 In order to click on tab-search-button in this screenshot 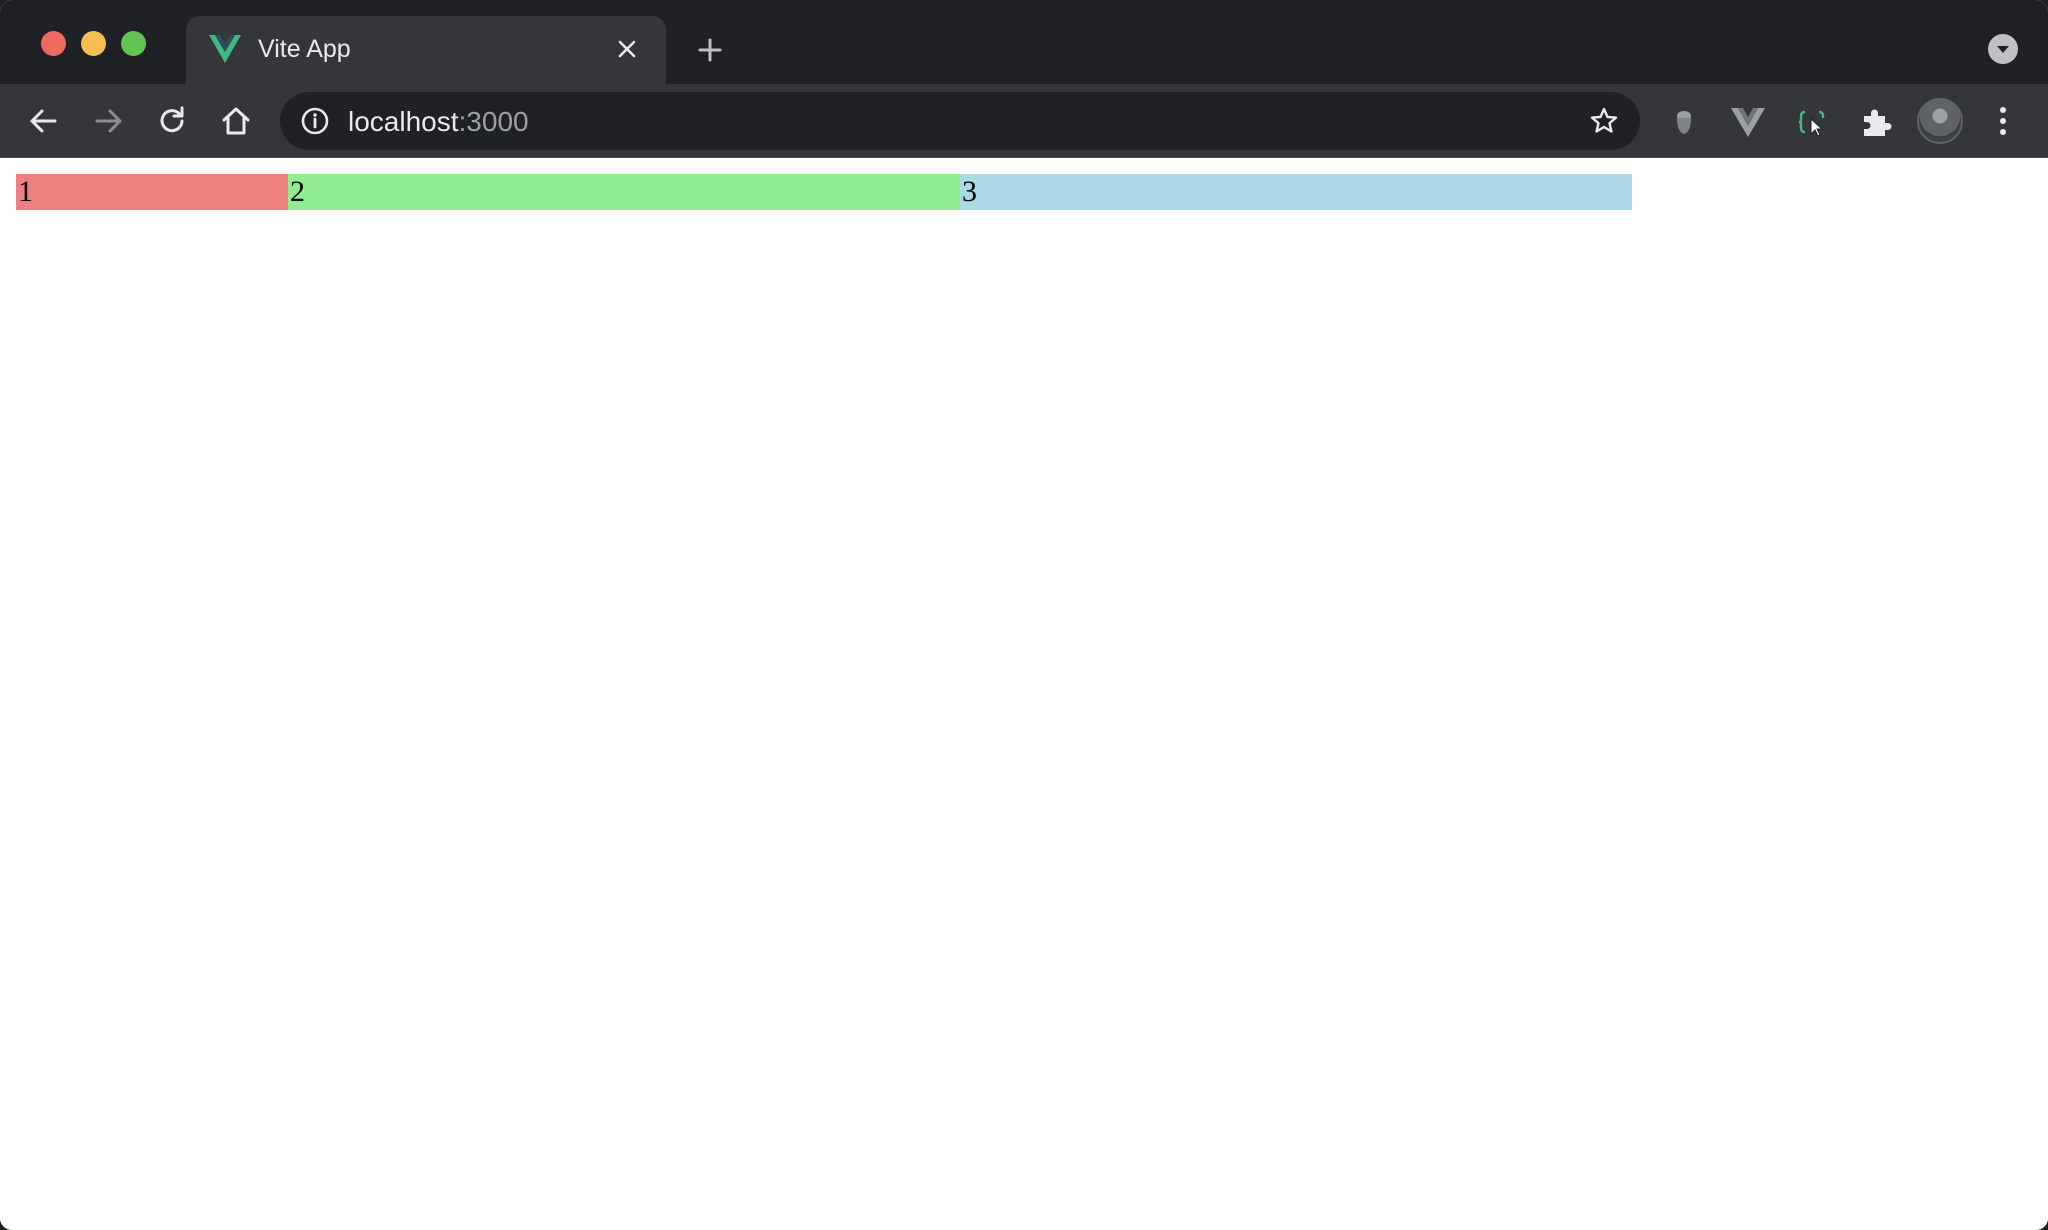, I will do `click(2003, 49)`.